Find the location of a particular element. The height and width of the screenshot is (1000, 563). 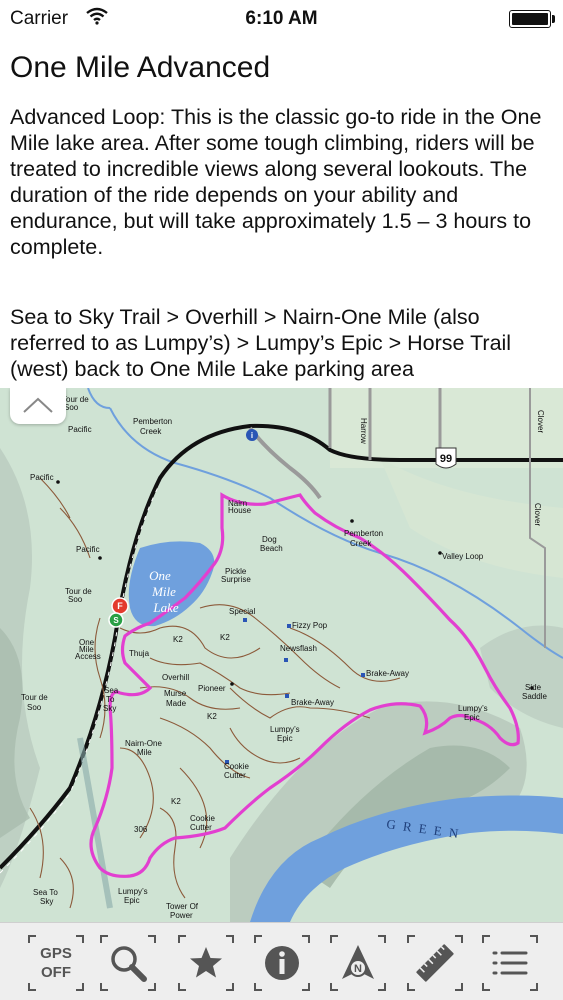

page-title: One Mile Advanced is located at coordinates (140, 67).